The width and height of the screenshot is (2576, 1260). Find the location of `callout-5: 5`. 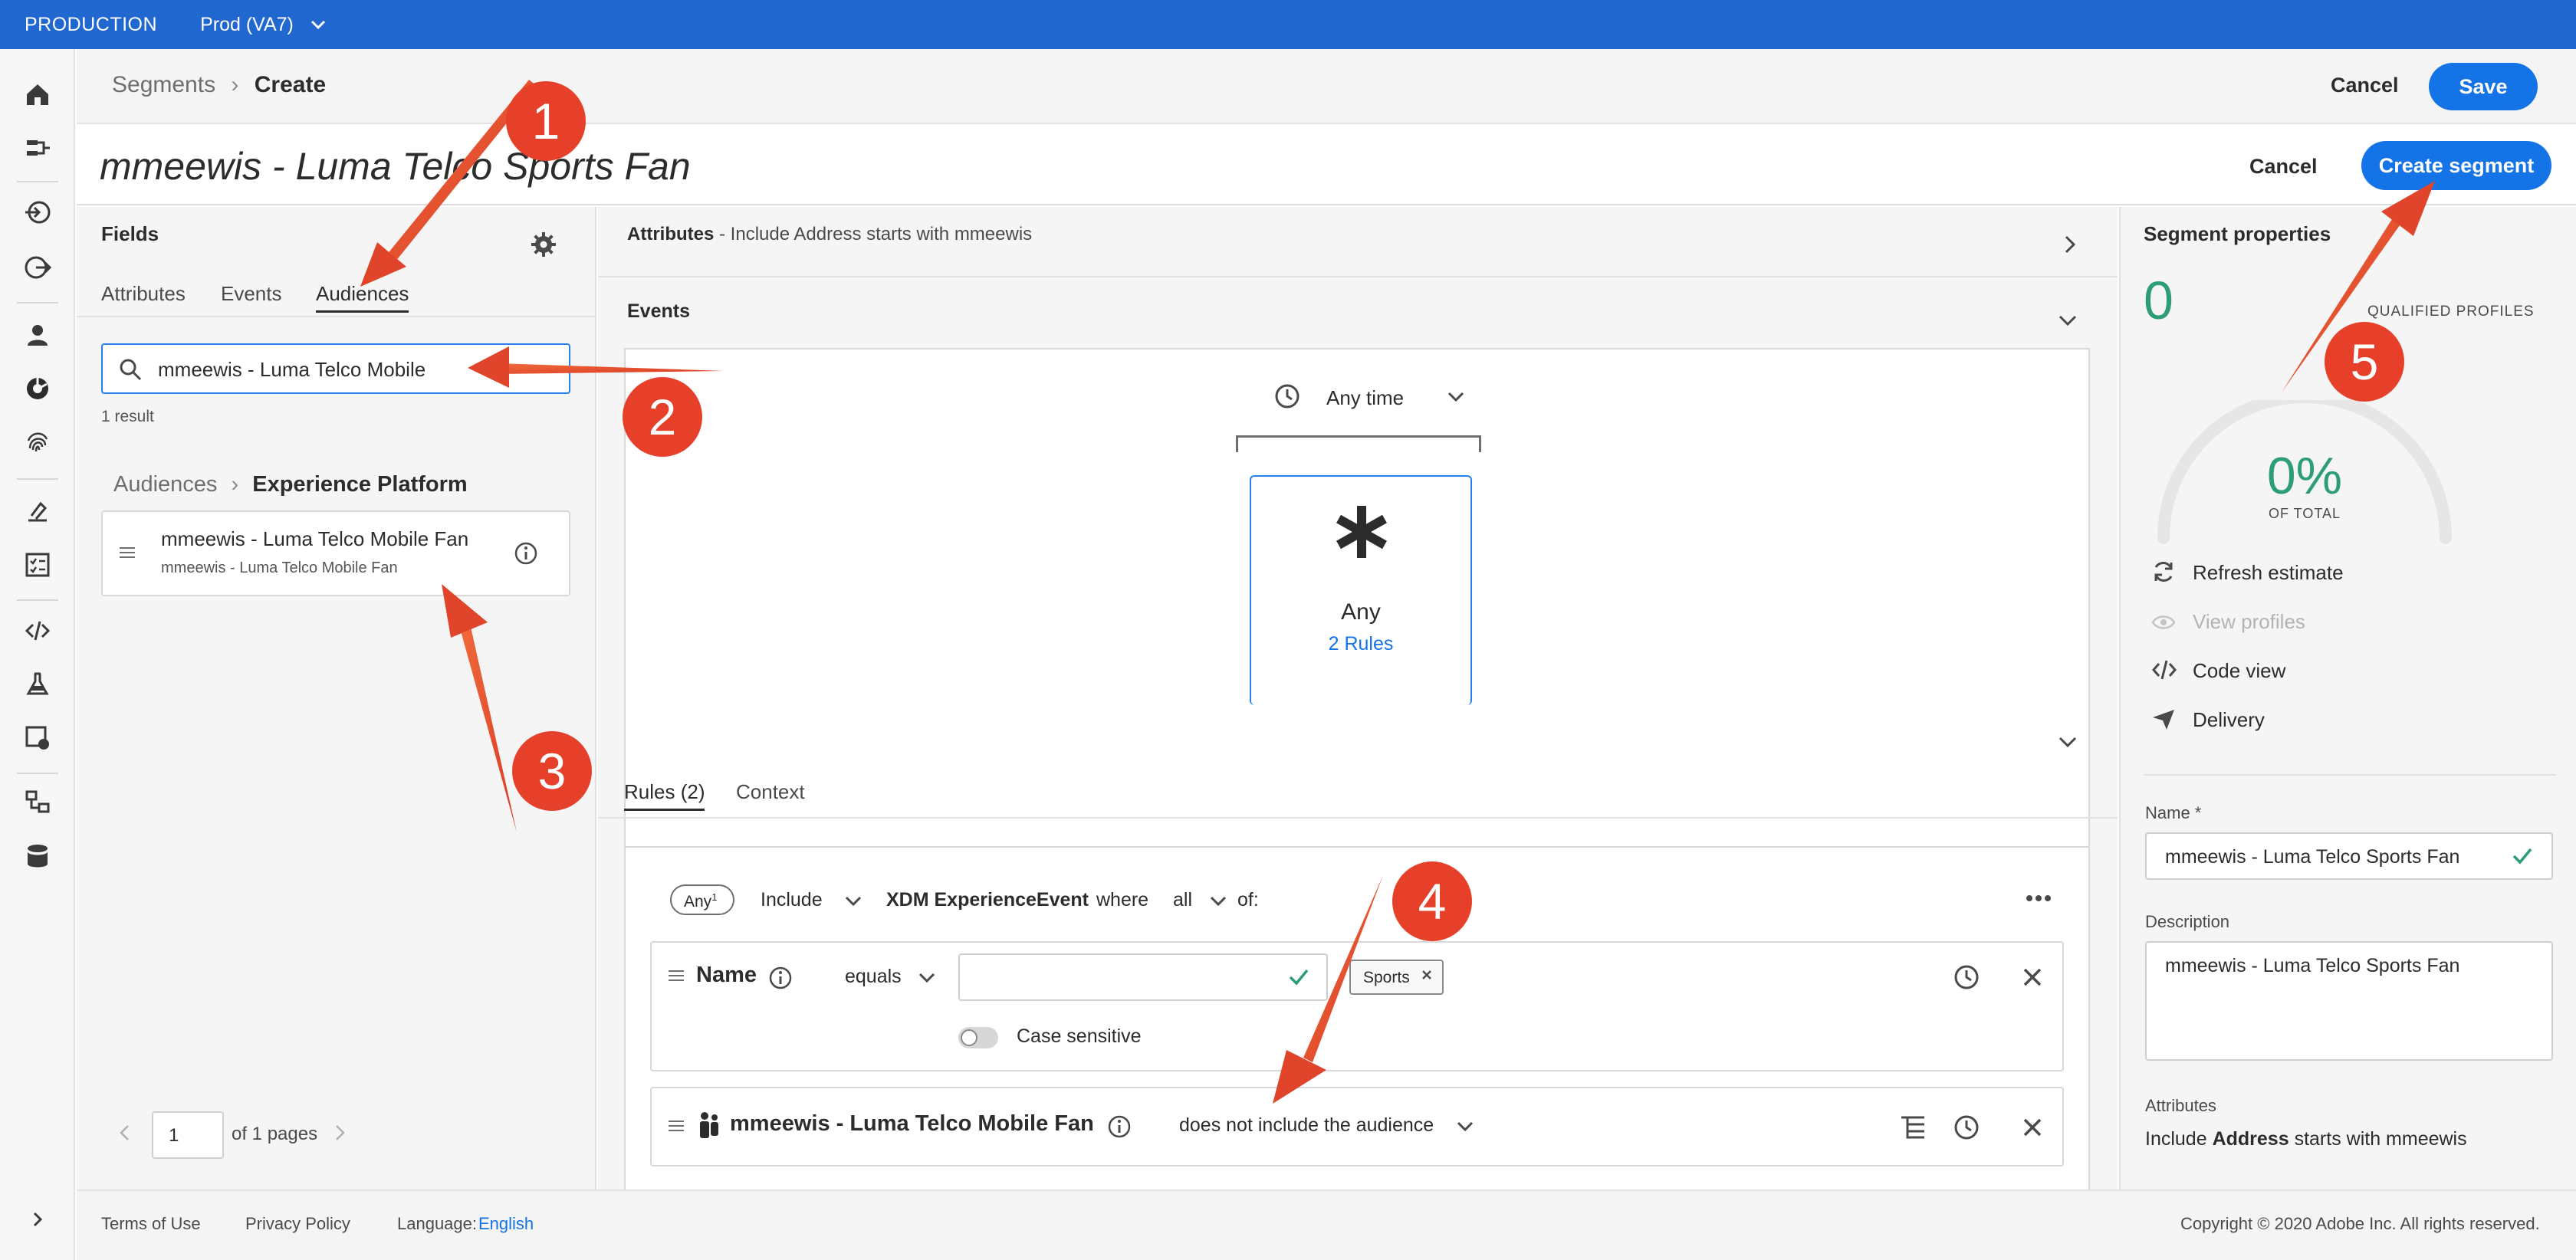

callout-5: 5 is located at coordinates (2364, 362).